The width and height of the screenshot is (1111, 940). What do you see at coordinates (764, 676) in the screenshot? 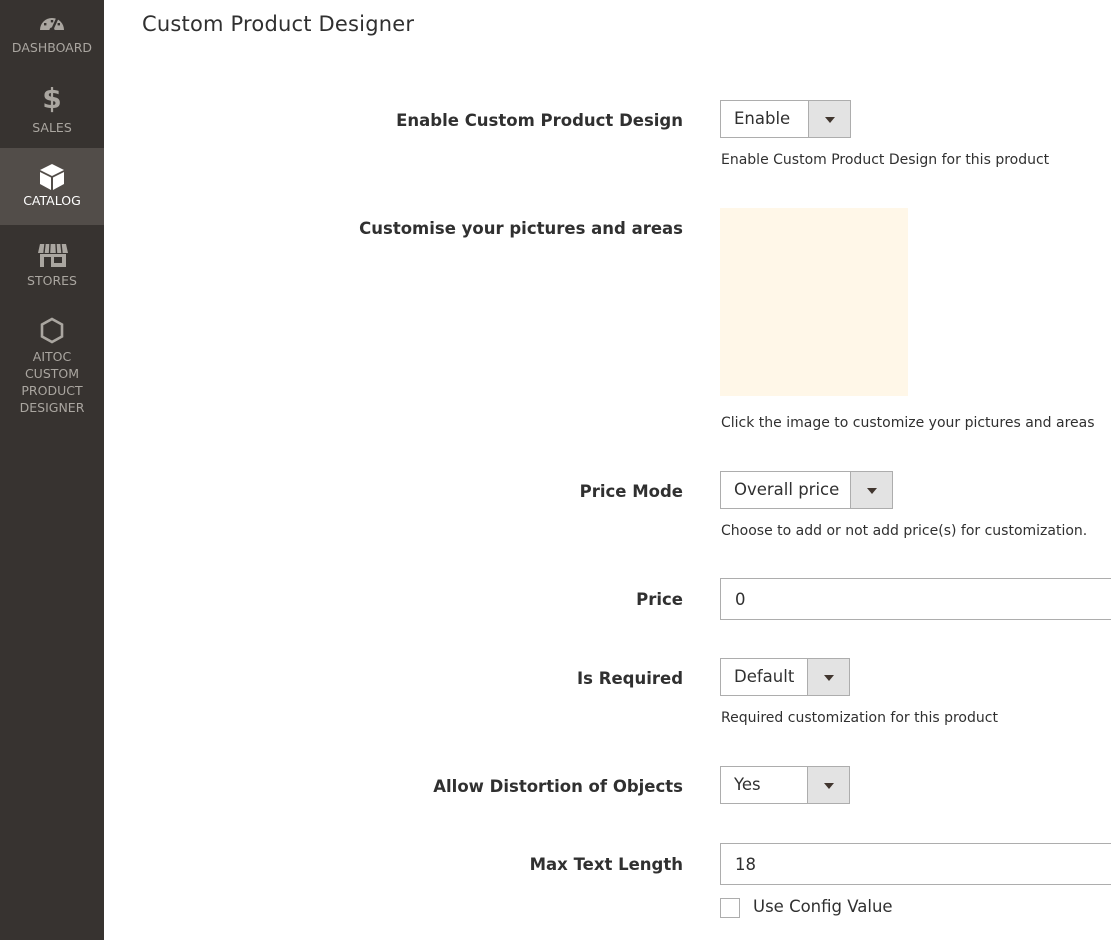
I see `is-required-value: Default` at bounding box center [764, 676].